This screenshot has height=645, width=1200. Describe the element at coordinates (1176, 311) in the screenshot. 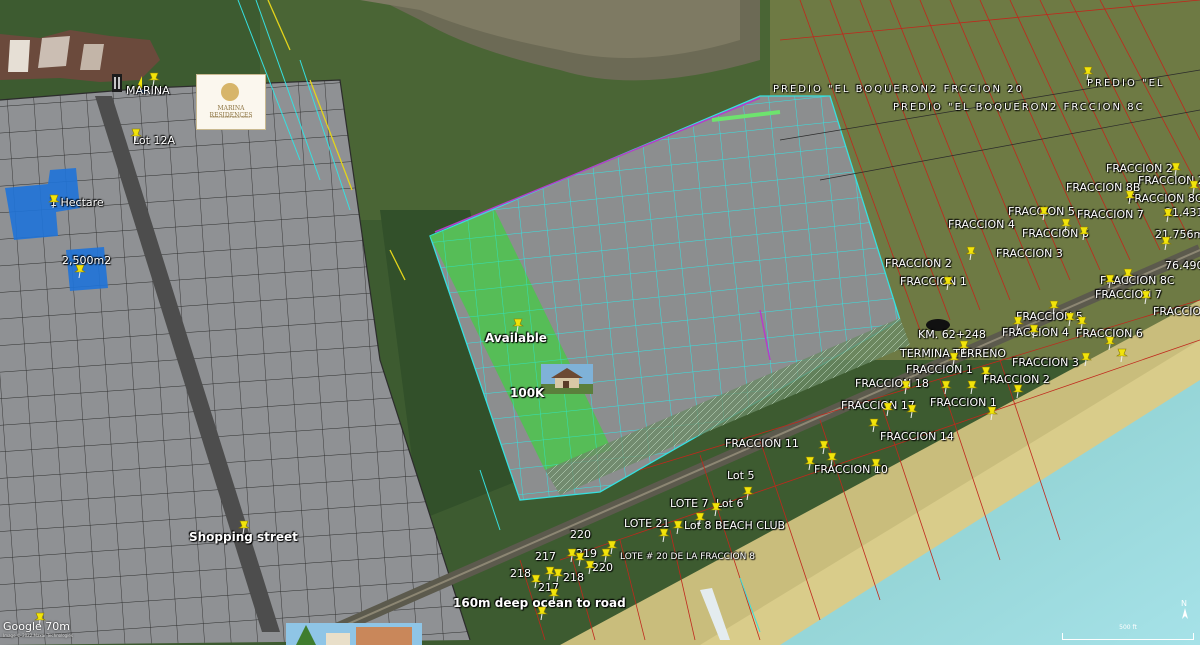

I see `map-label: FRACCION` at that location.